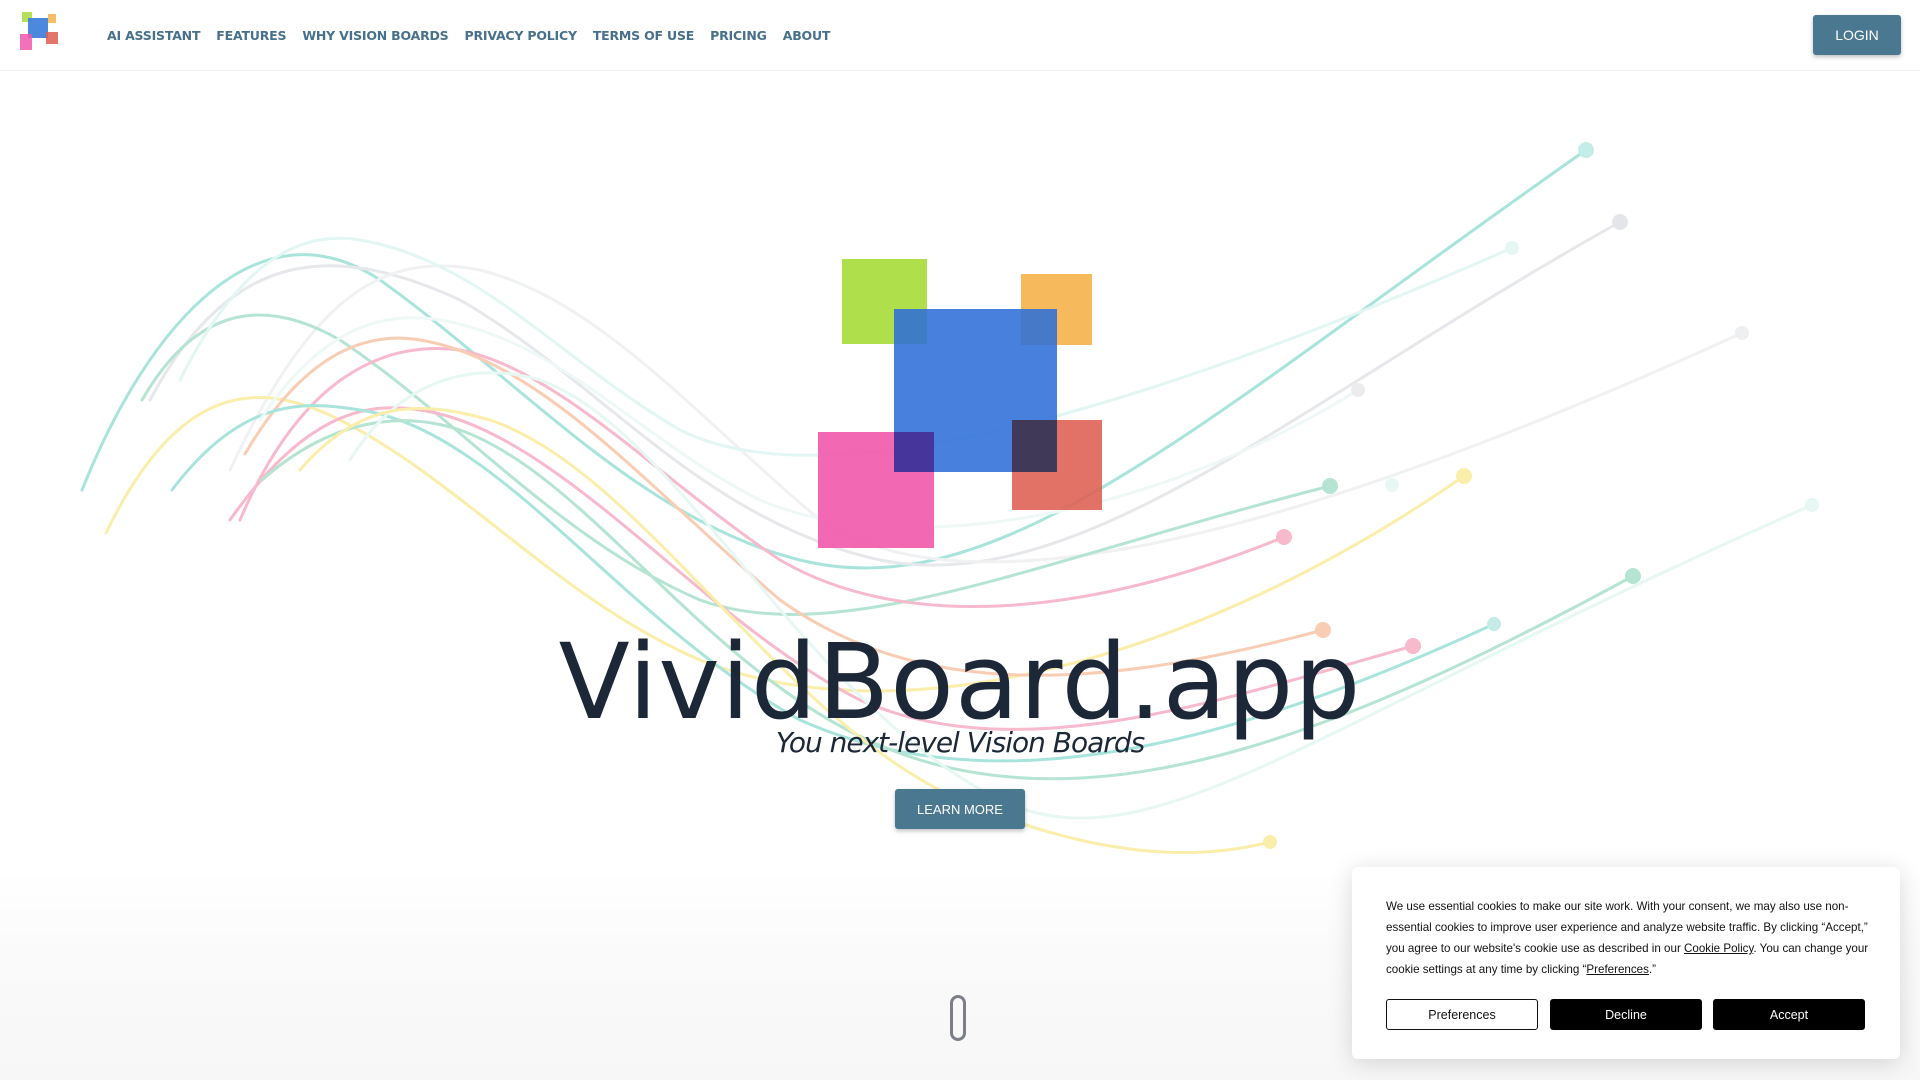  I want to click on wave-line, so click(762, 478).